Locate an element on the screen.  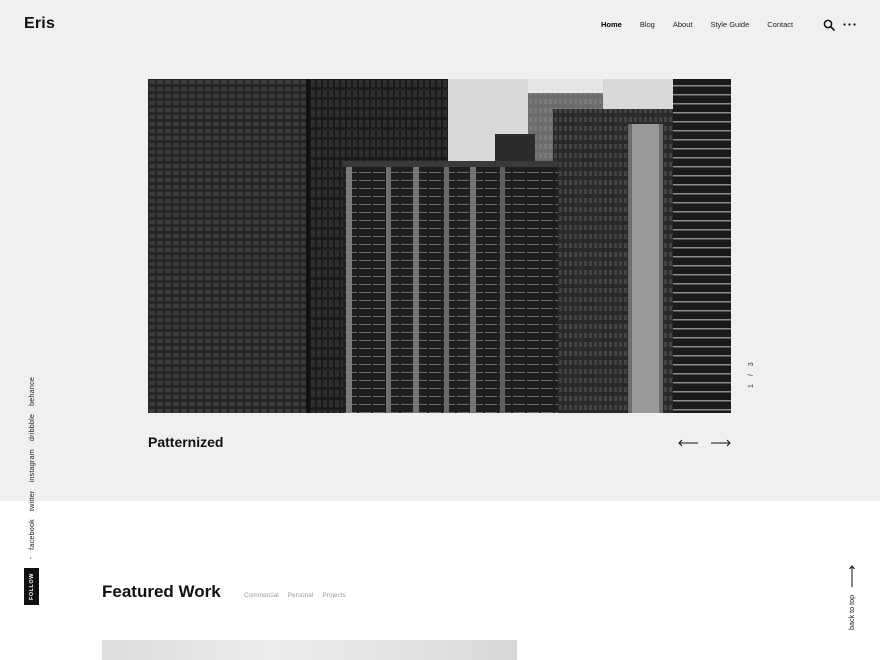
nav-contact: Contact is located at coordinates (780, 24).